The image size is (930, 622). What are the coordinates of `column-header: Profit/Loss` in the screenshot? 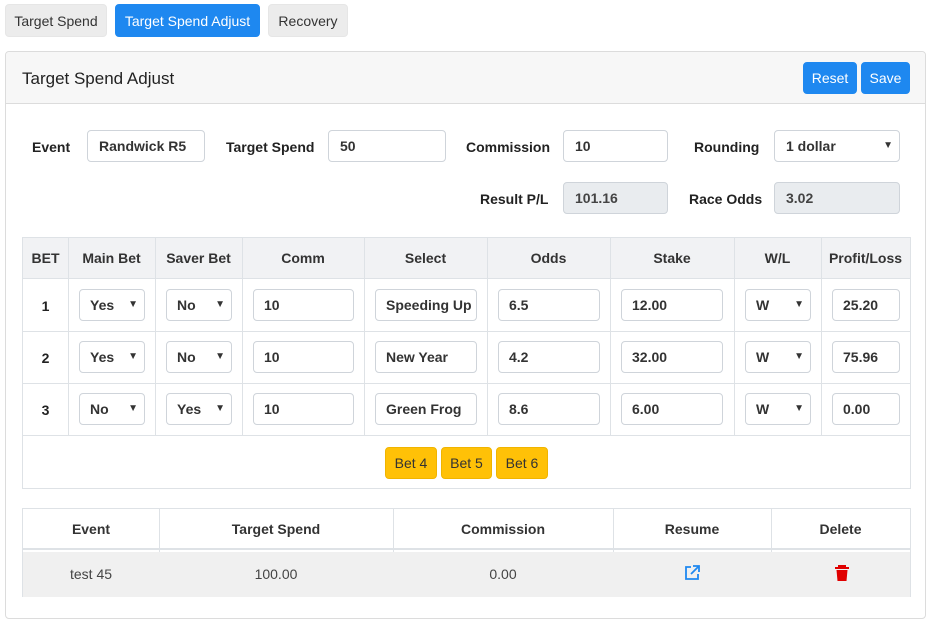 It's located at (865, 258).